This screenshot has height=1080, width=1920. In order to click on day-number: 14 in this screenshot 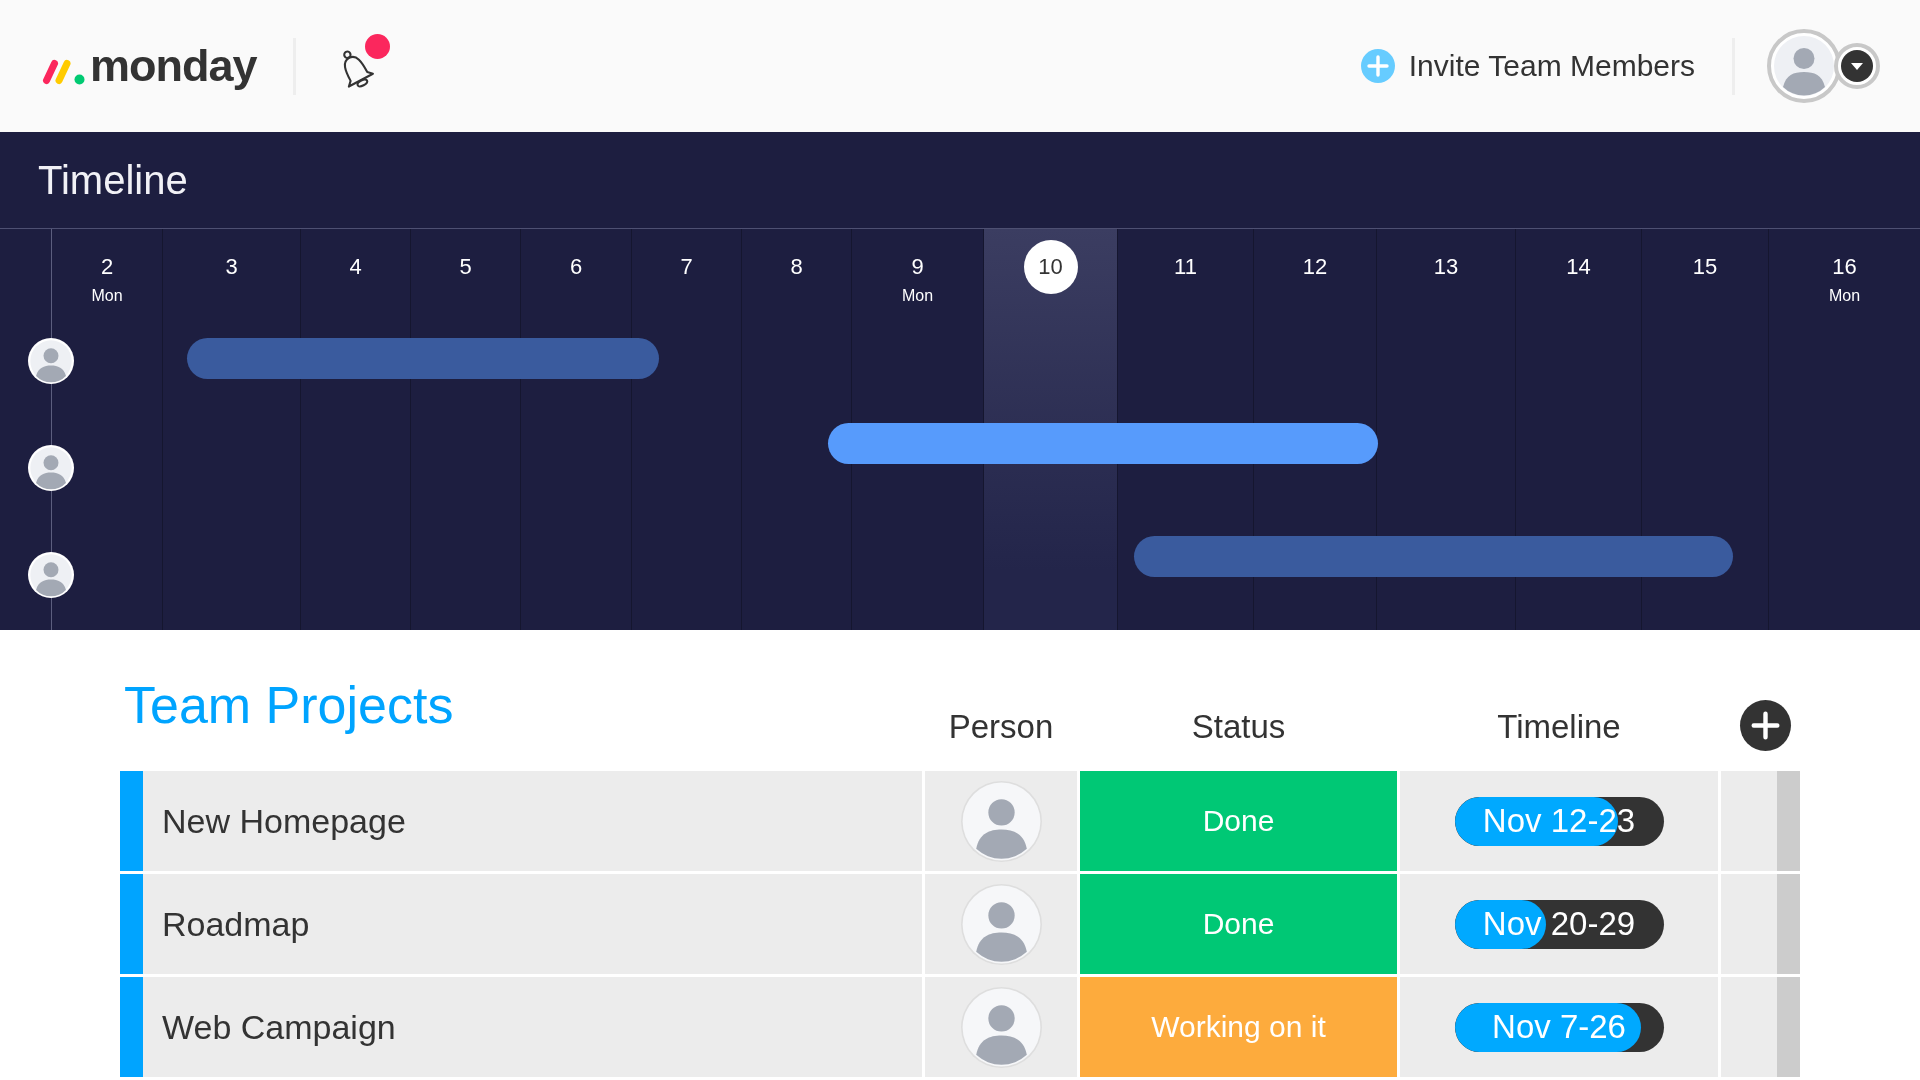, I will do `click(1578, 267)`.